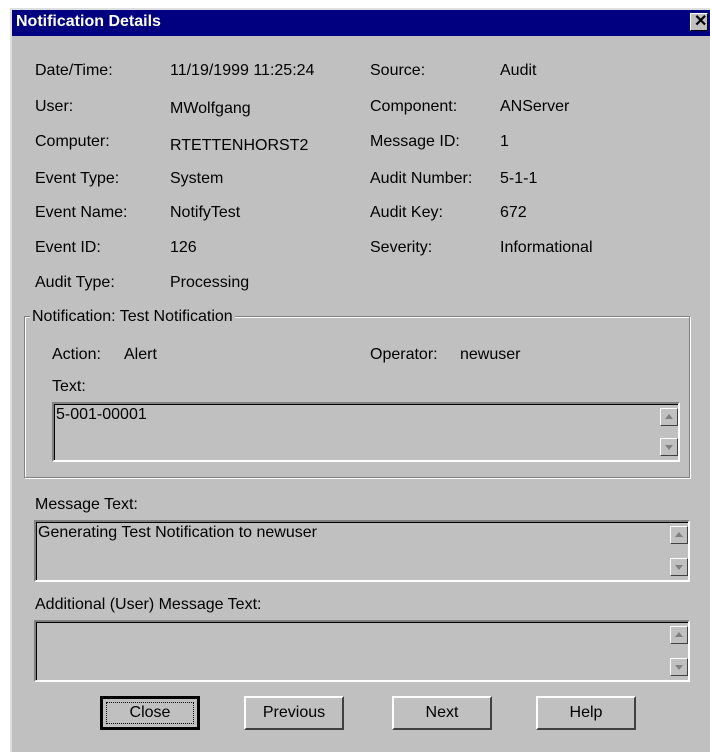  I want to click on text-label: Text:, so click(69, 386).